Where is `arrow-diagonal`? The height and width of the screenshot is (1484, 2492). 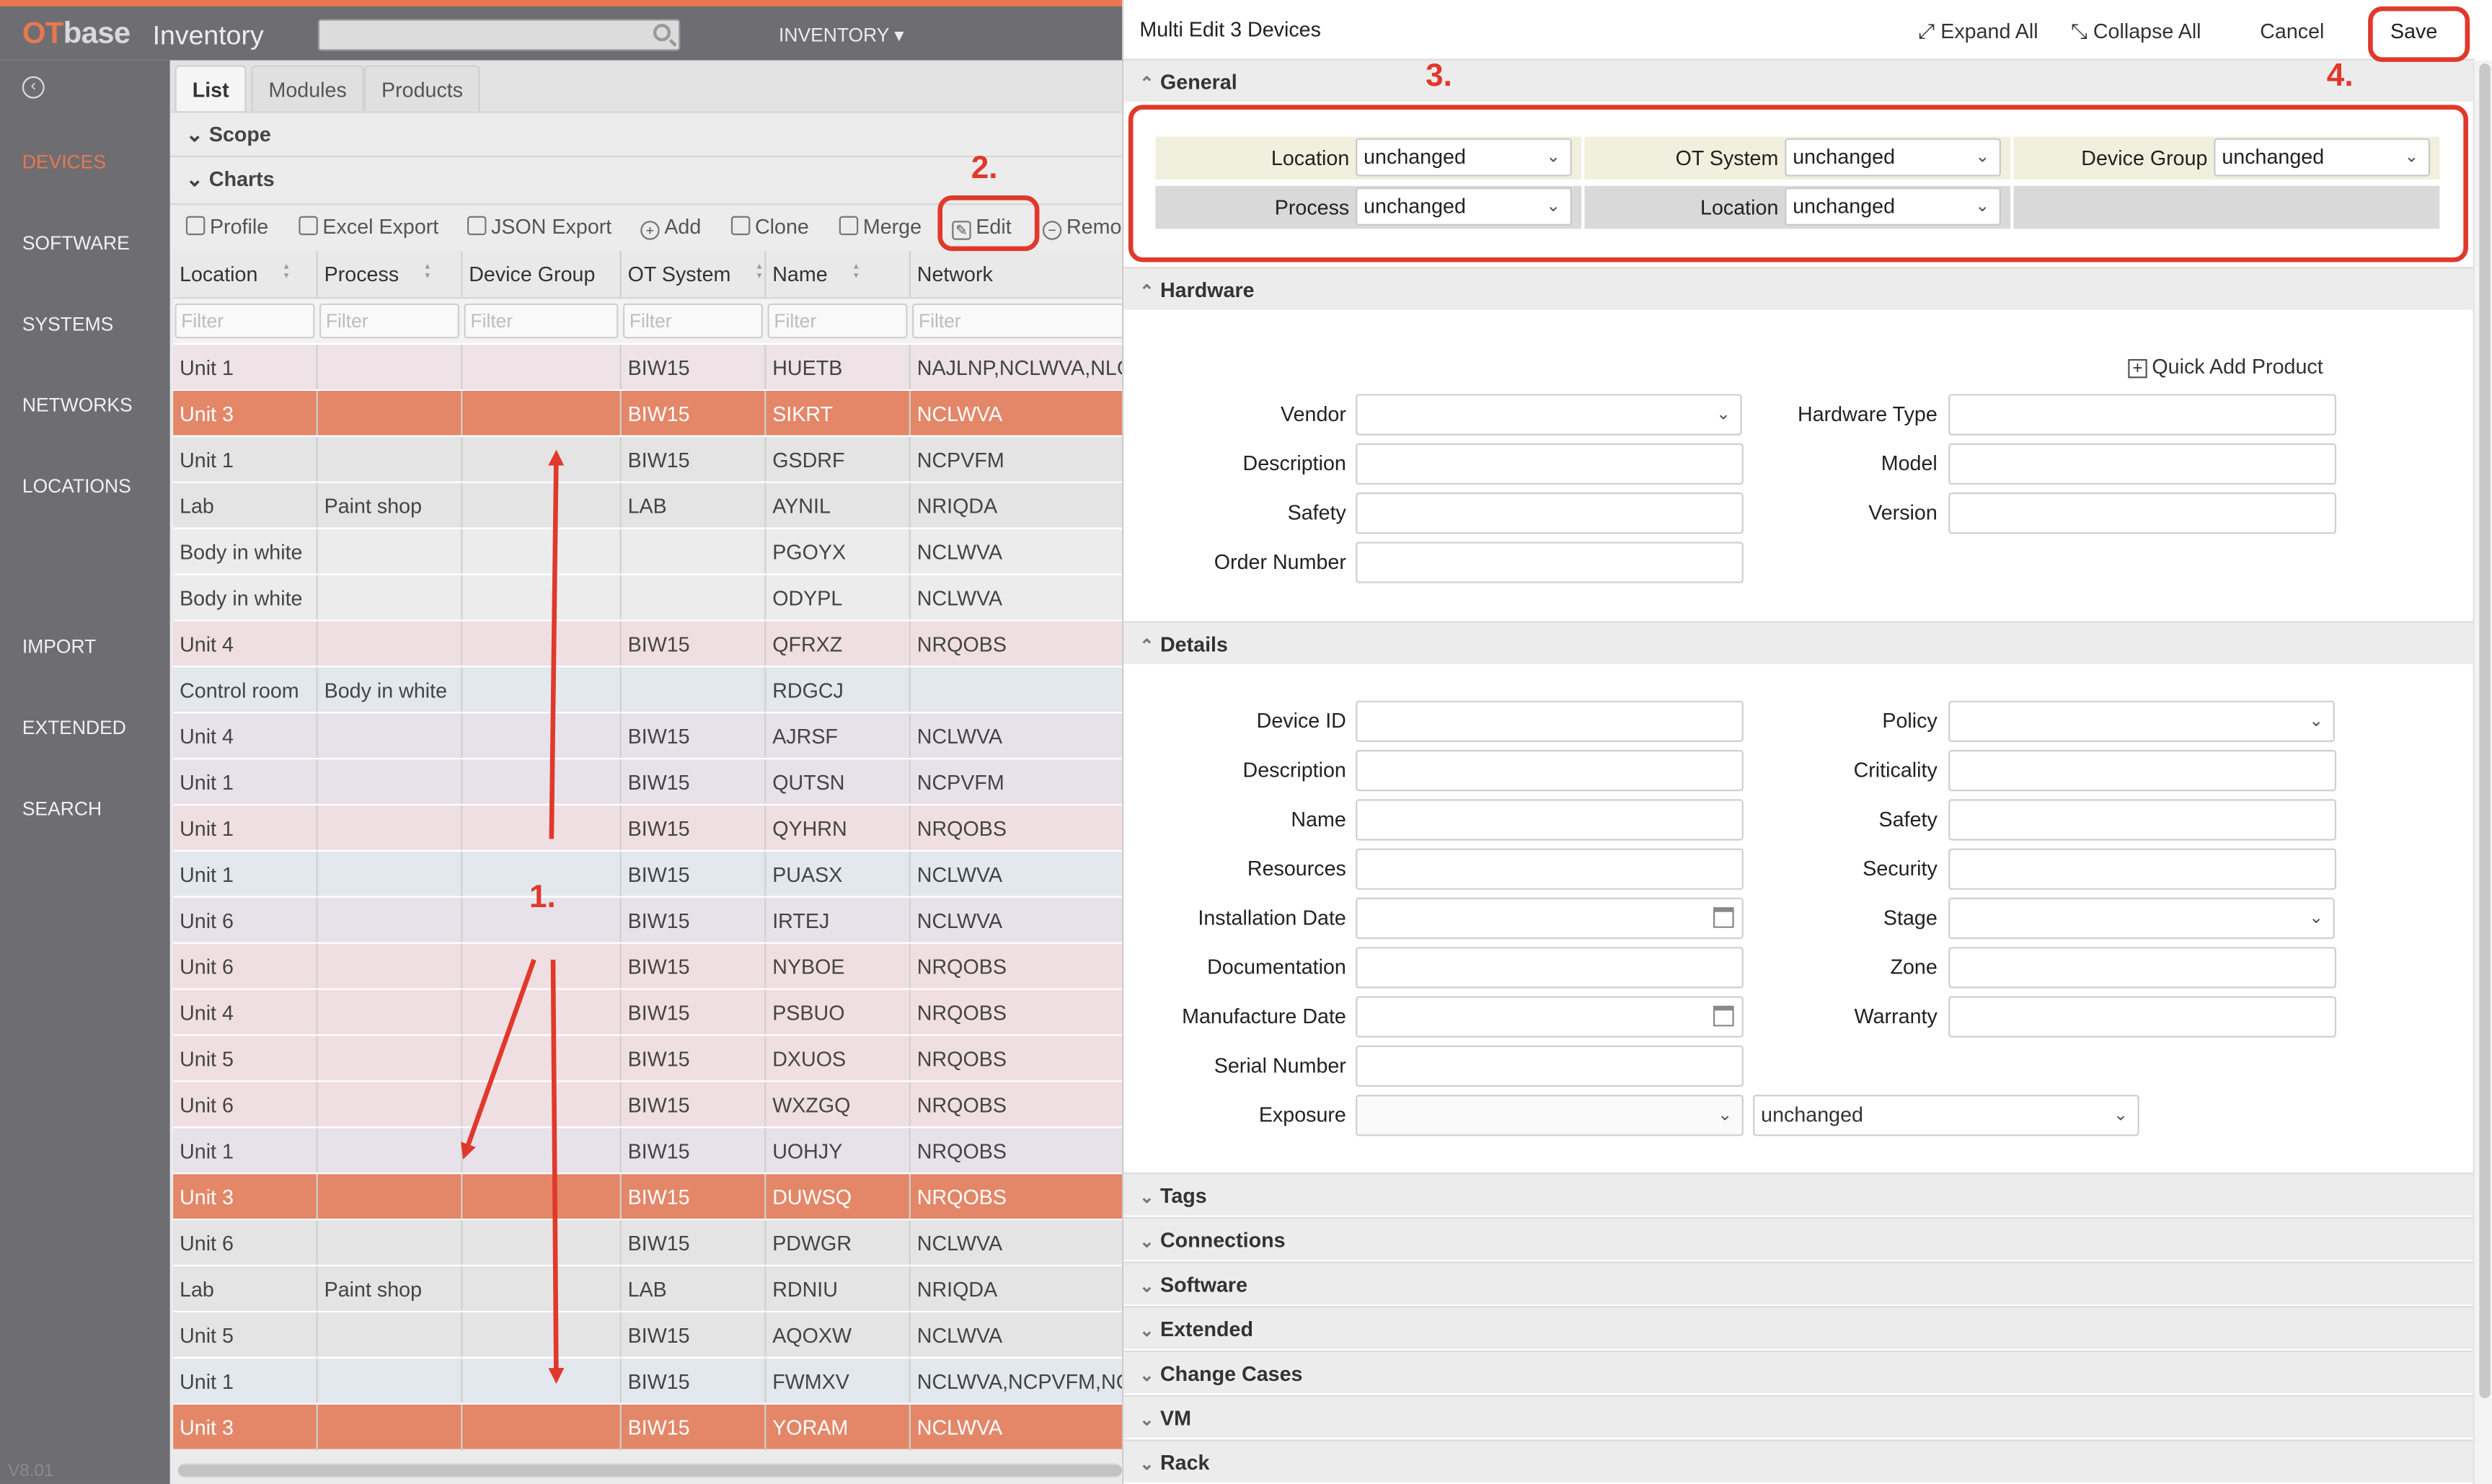 arrow-diagonal is located at coordinates (498, 1059).